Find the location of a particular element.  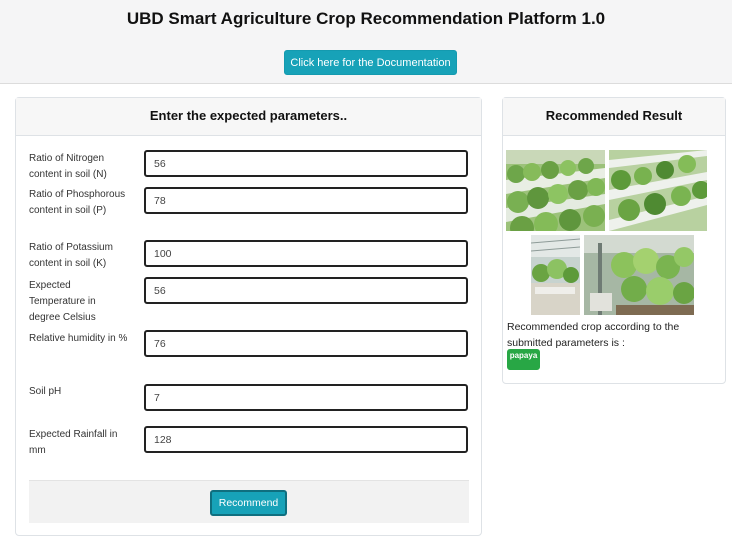

form-footer: Recommend is located at coordinates (249, 501).